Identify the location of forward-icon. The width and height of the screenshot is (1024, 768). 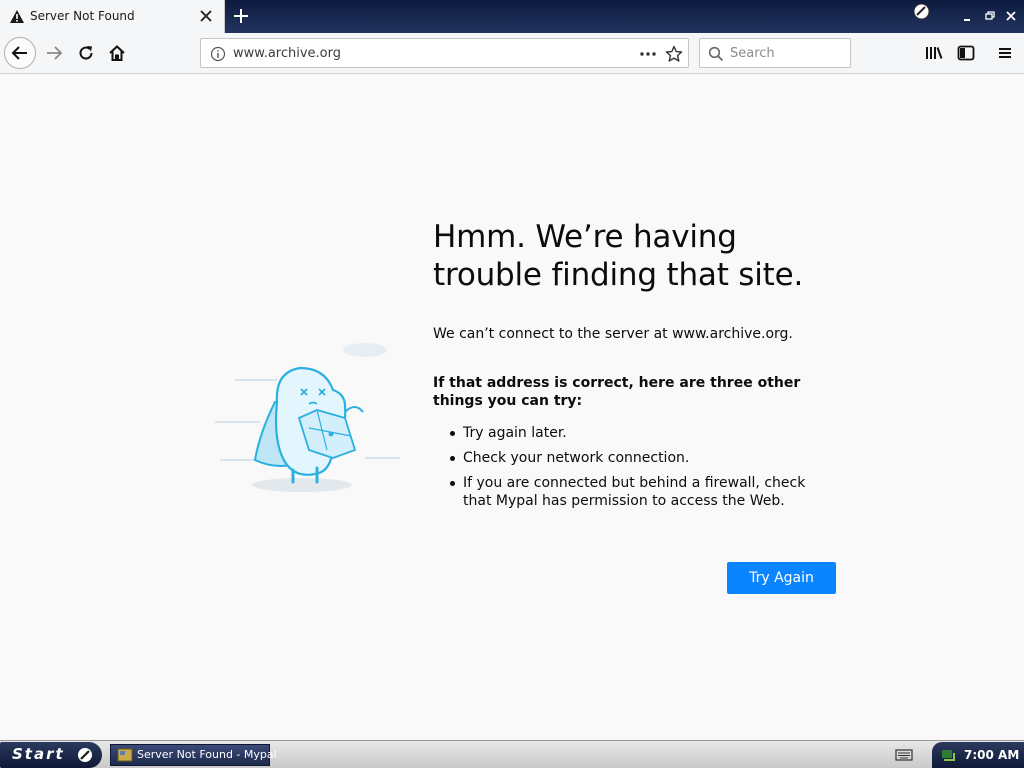
(55, 53).